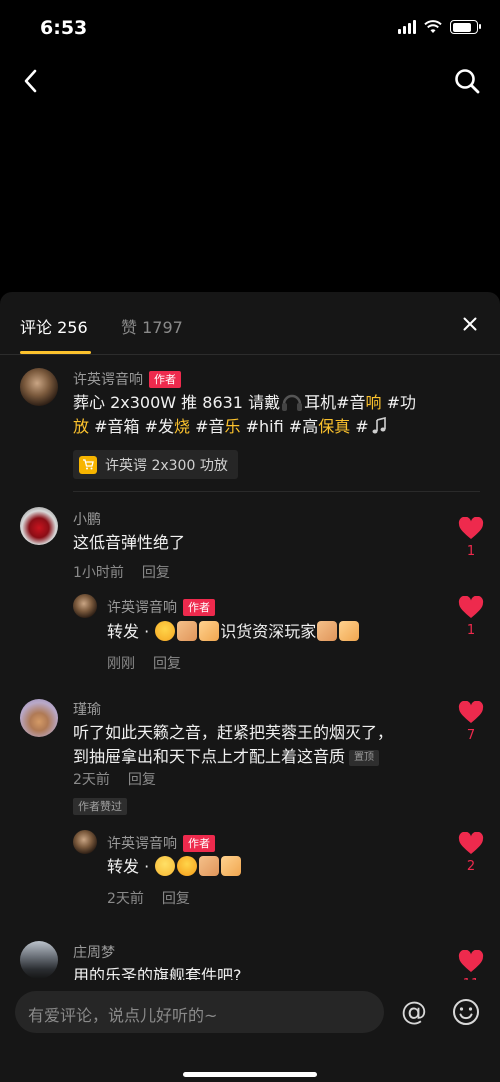  Describe the element at coordinates (414, 1012) in the screenshot. I see `mention-button: @` at that location.